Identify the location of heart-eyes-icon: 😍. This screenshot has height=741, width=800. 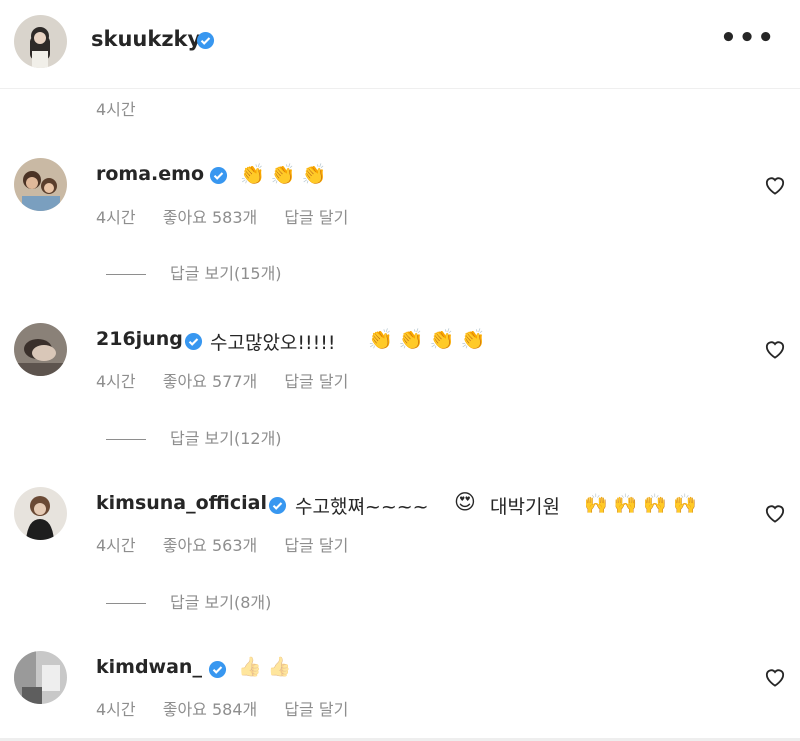
(465, 502).